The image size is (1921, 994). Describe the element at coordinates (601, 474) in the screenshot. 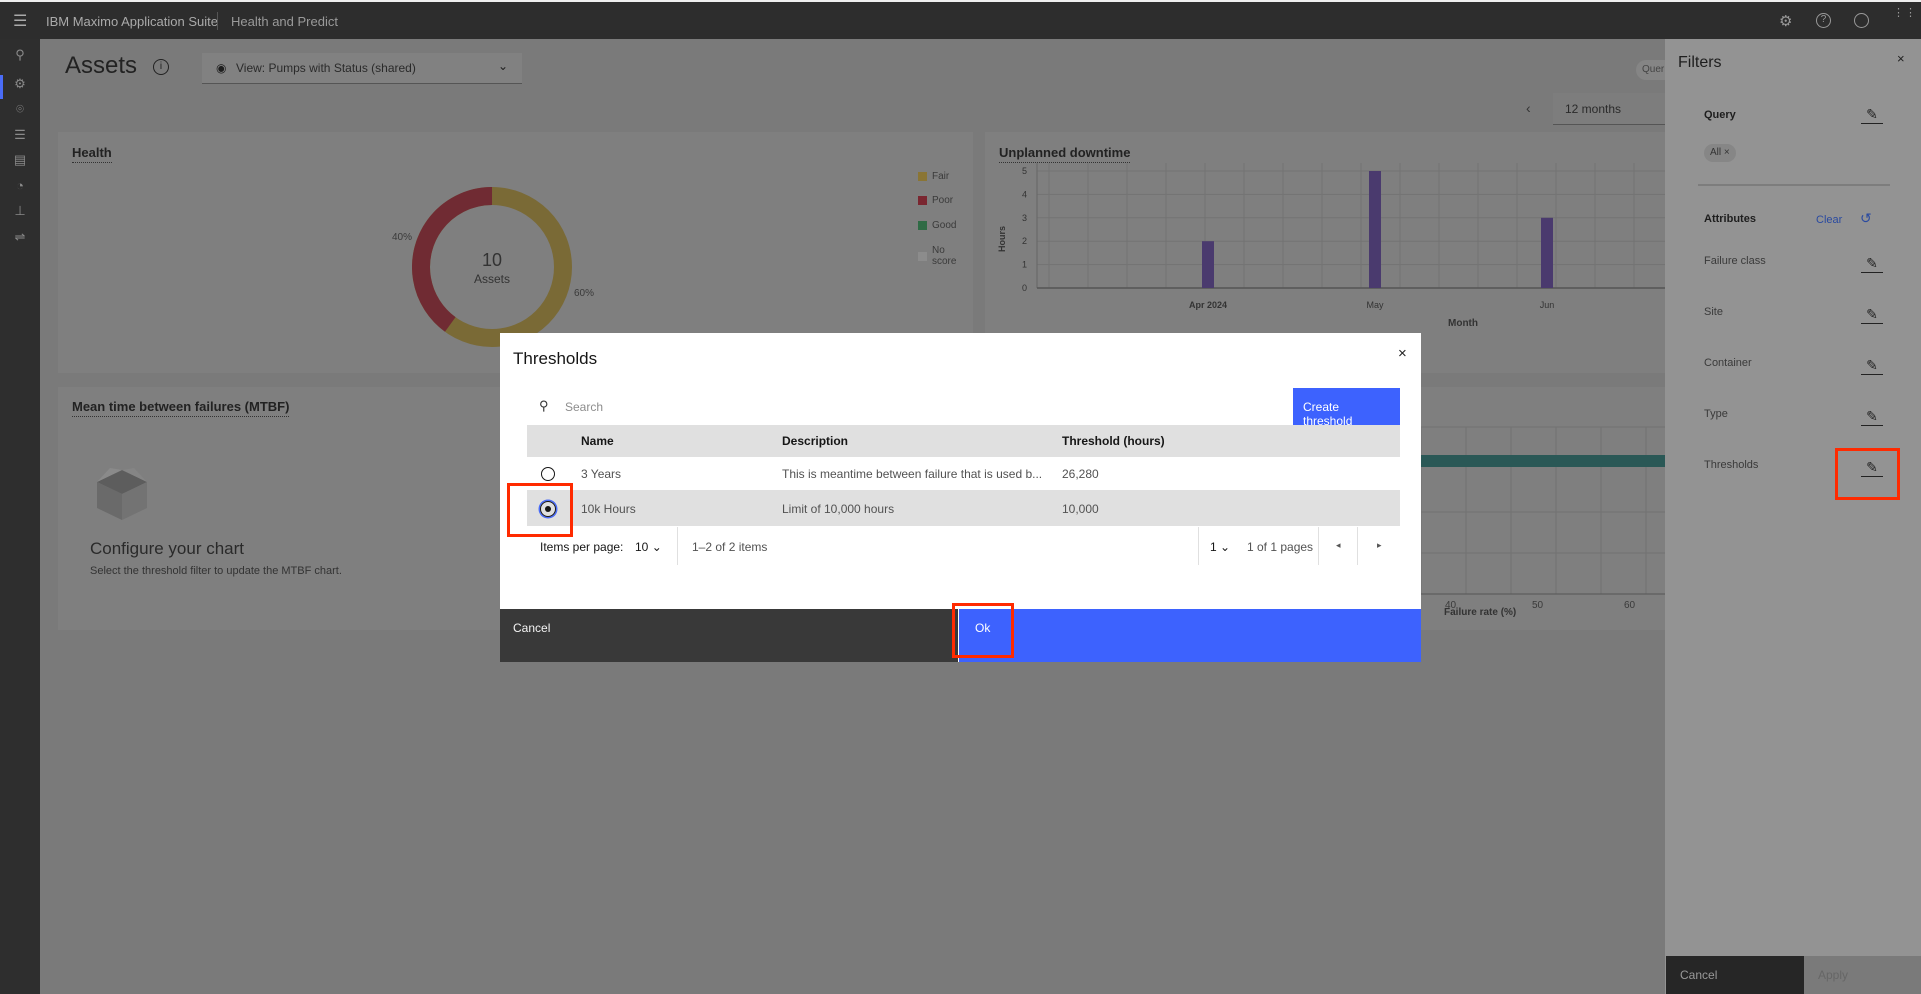

I see `row-name: 3 Years` at that location.